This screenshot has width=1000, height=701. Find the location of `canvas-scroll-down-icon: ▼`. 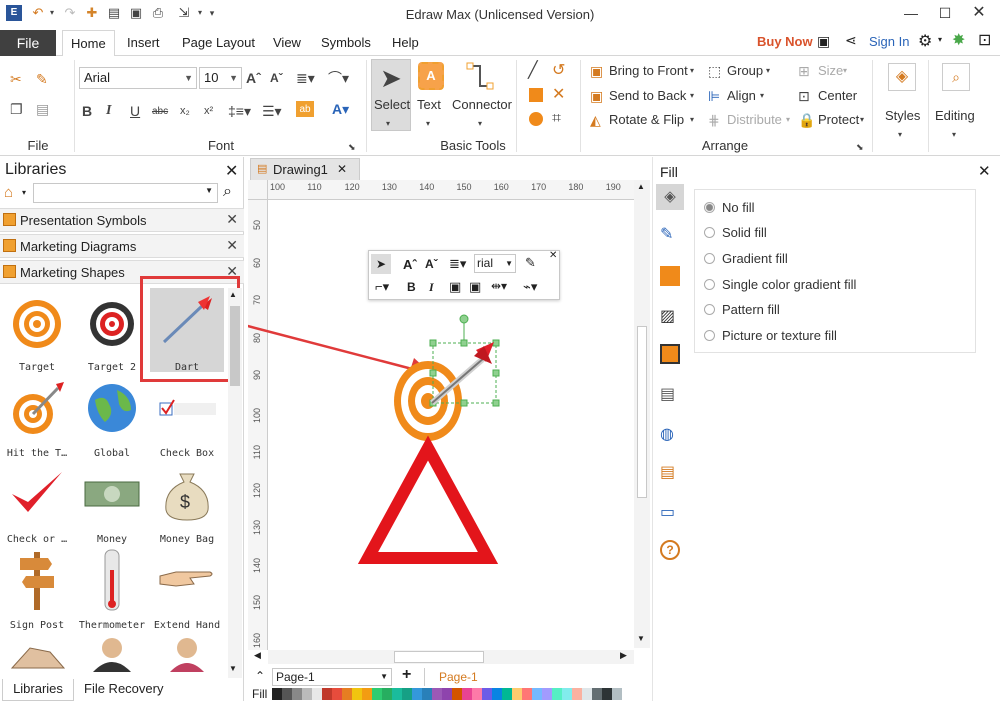

canvas-scroll-down-icon: ▼ is located at coordinates (641, 638).